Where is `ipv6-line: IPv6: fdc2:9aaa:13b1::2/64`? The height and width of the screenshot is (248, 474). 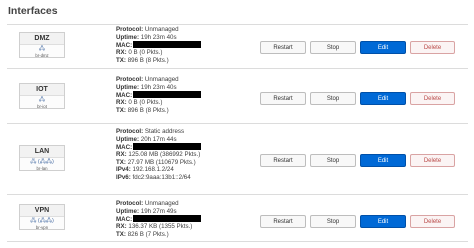
ipv6-line: IPv6: fdc2:9aaa:13b1::2/64 is located at coordinates (158, 178).